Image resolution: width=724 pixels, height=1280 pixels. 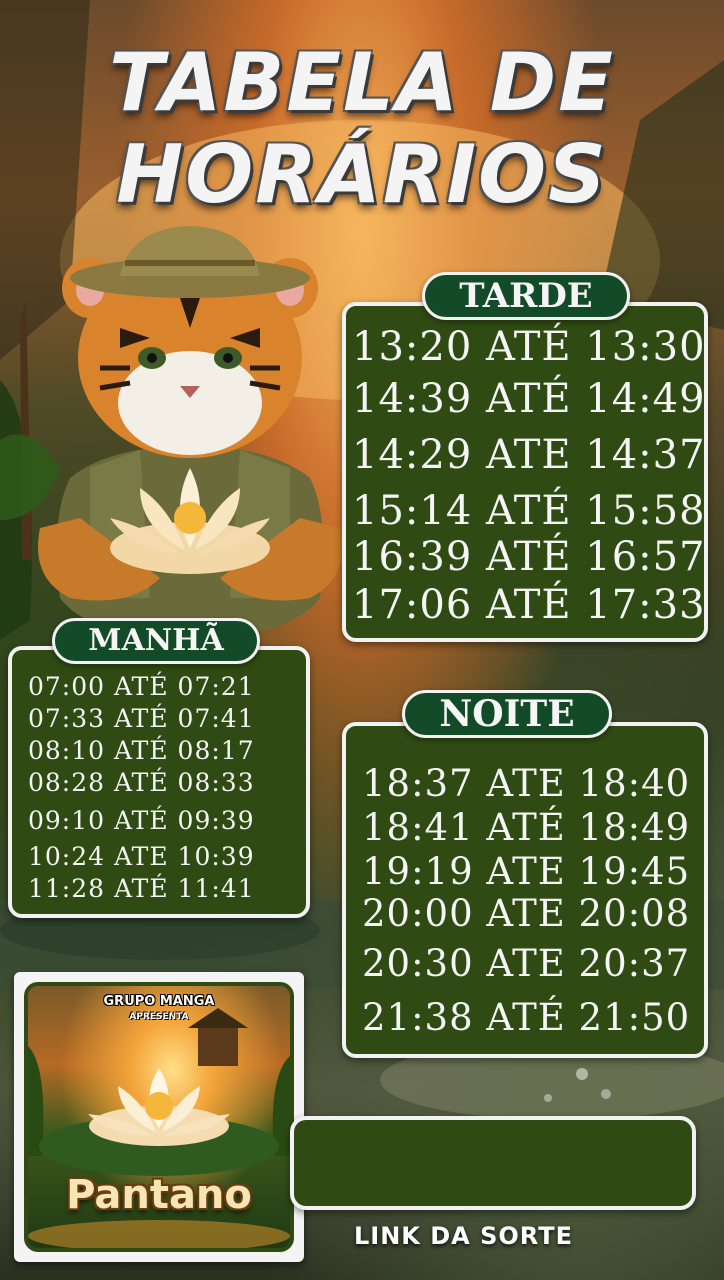 I want to click on noite-row-5: 20:30 ATE 20:37, so click(x=526, y=963).